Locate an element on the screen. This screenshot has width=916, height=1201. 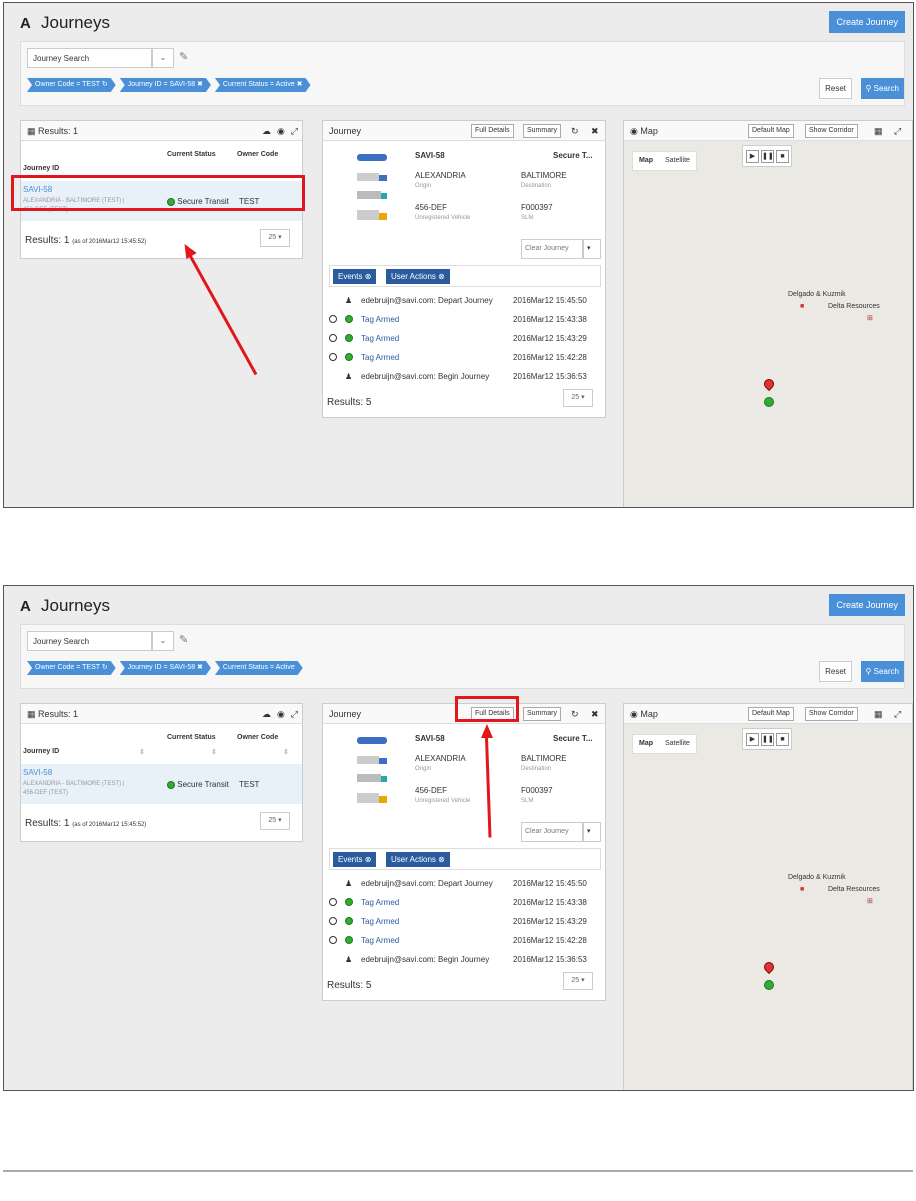
search-icon: ⚲ is located at coordinates (868, 671).